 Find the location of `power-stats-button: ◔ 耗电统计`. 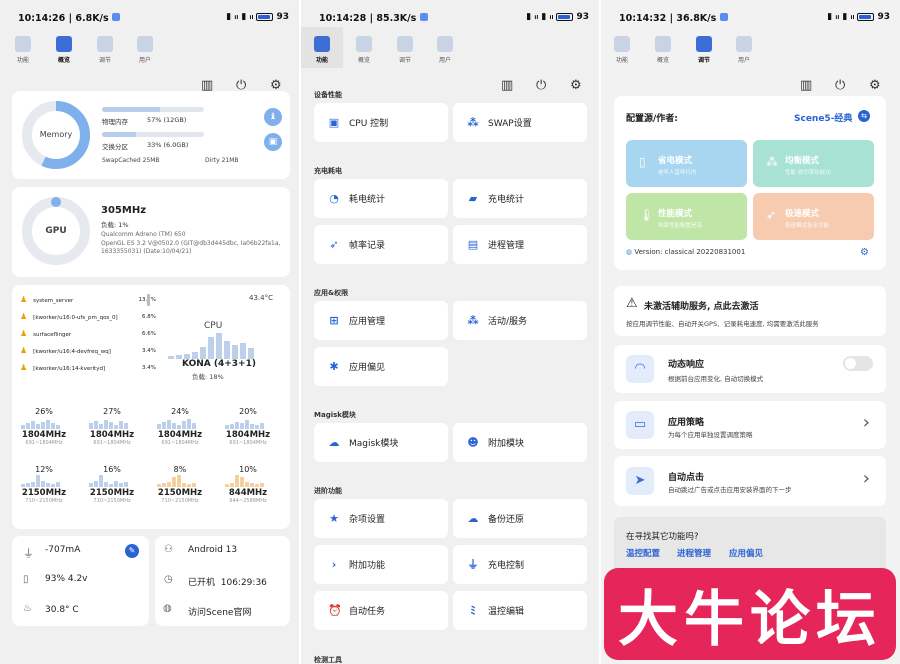

power-stats-button: ◔ 耗电统计 is located at coordinates (381, 198).